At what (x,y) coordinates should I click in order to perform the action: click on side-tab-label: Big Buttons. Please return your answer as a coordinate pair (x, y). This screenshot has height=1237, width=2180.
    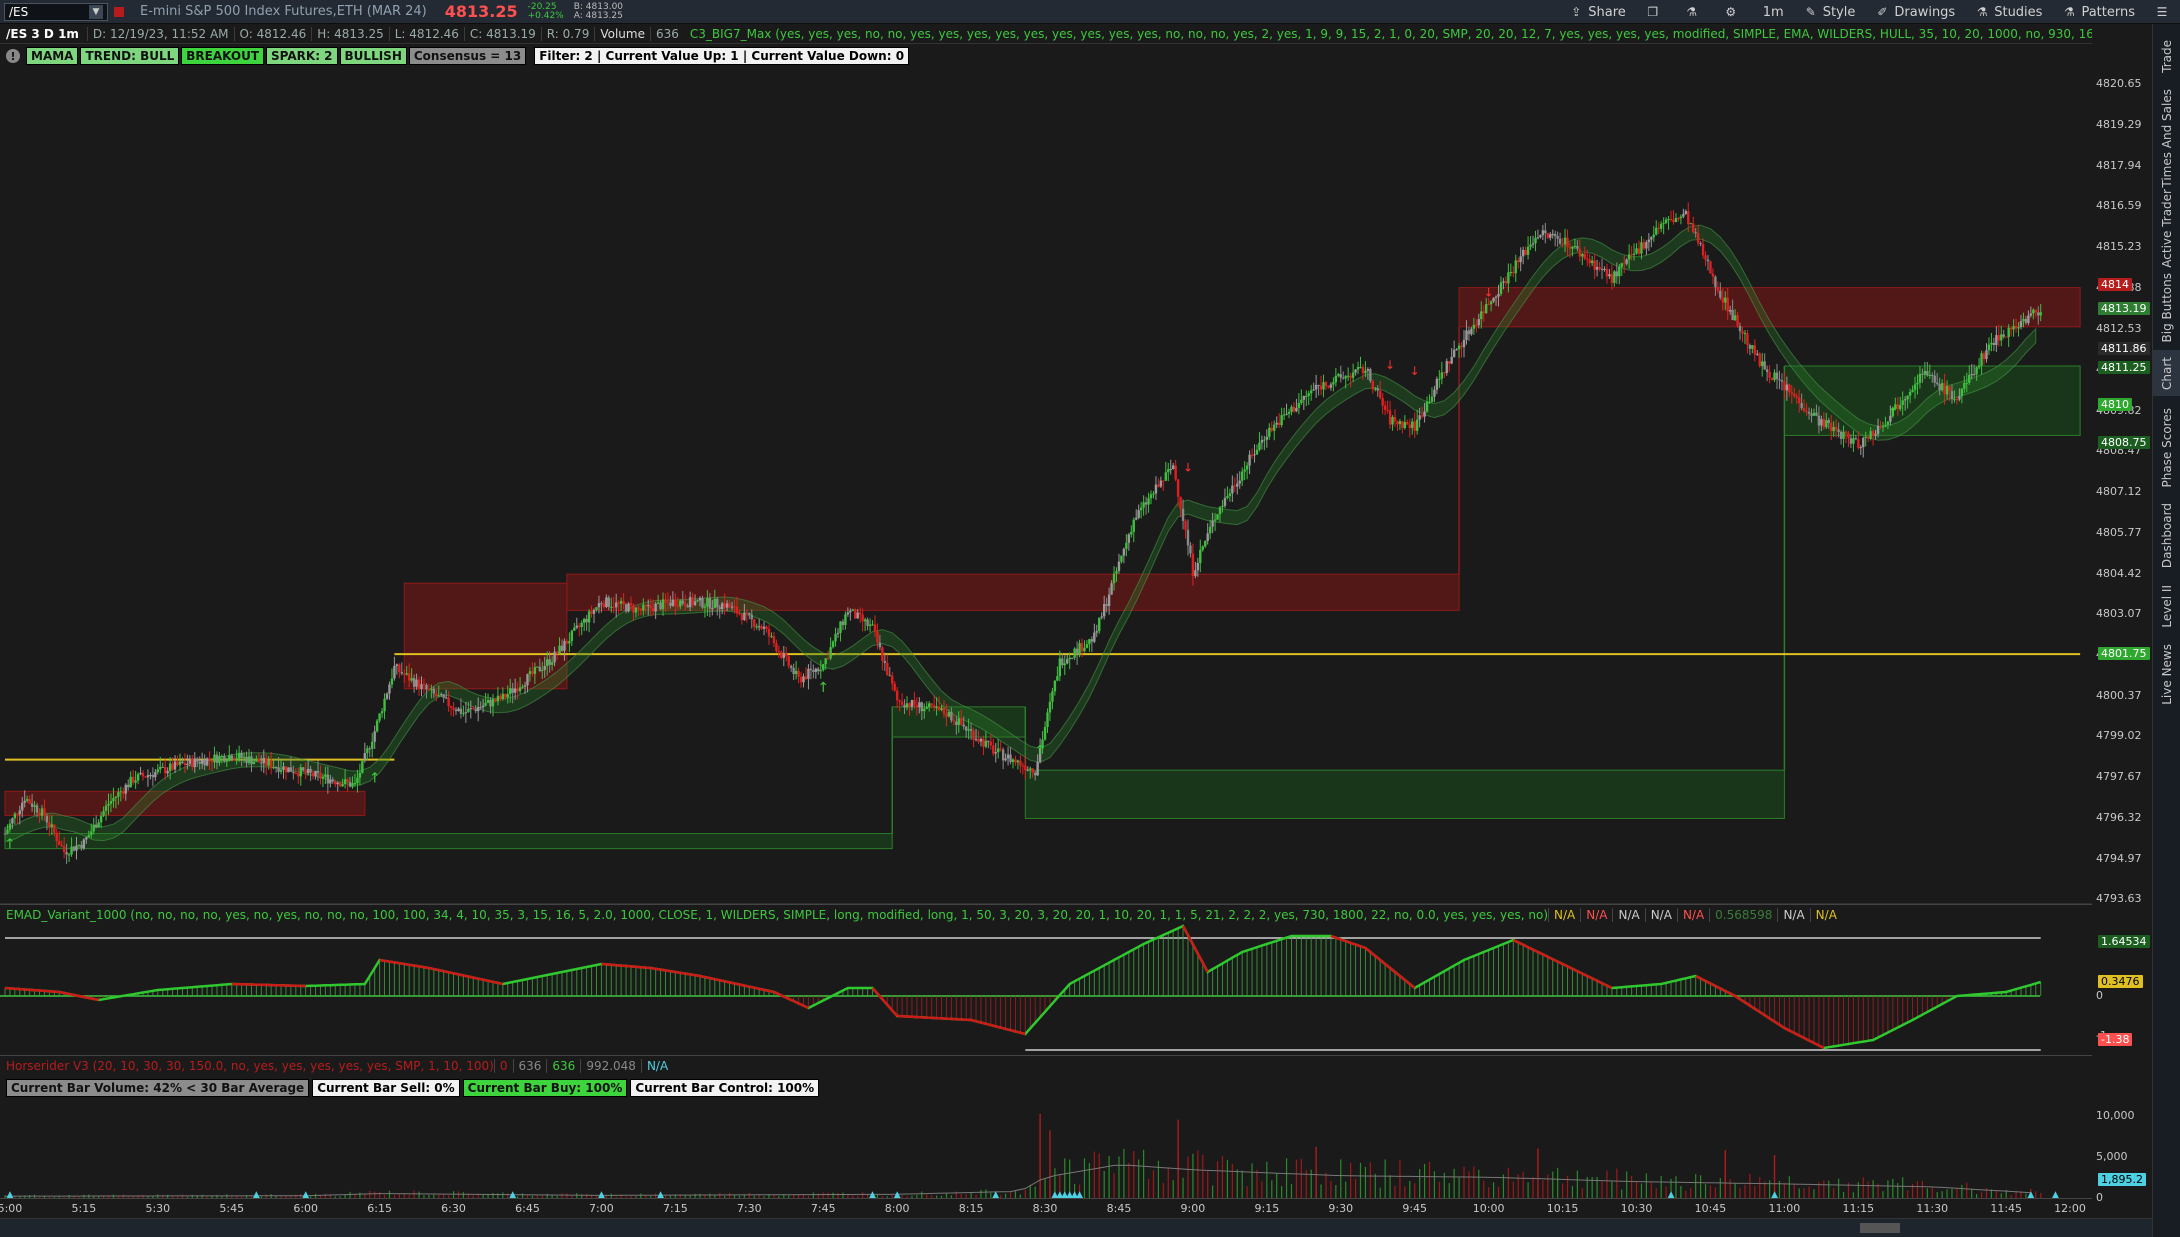
    Looking at the image, I should click on (2167, 308).